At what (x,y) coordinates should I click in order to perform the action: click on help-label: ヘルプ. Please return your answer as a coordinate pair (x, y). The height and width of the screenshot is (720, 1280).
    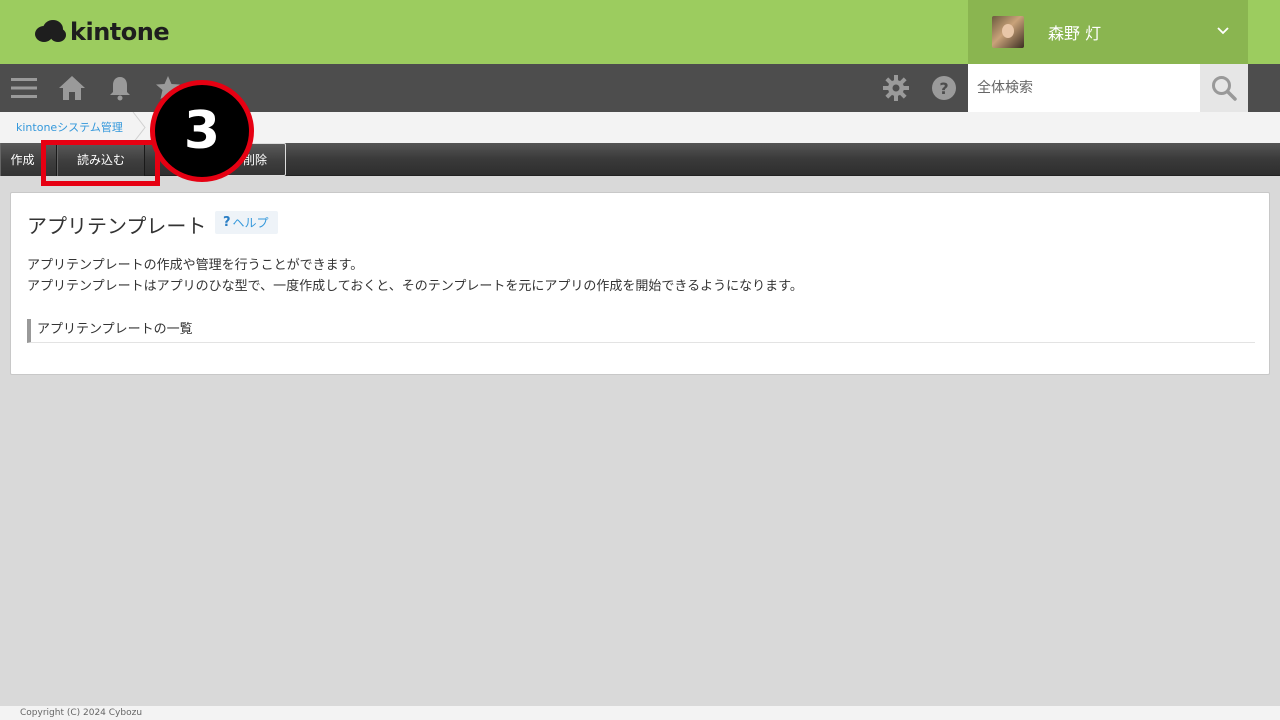
    Looking at the image, I should click on (250, 223).